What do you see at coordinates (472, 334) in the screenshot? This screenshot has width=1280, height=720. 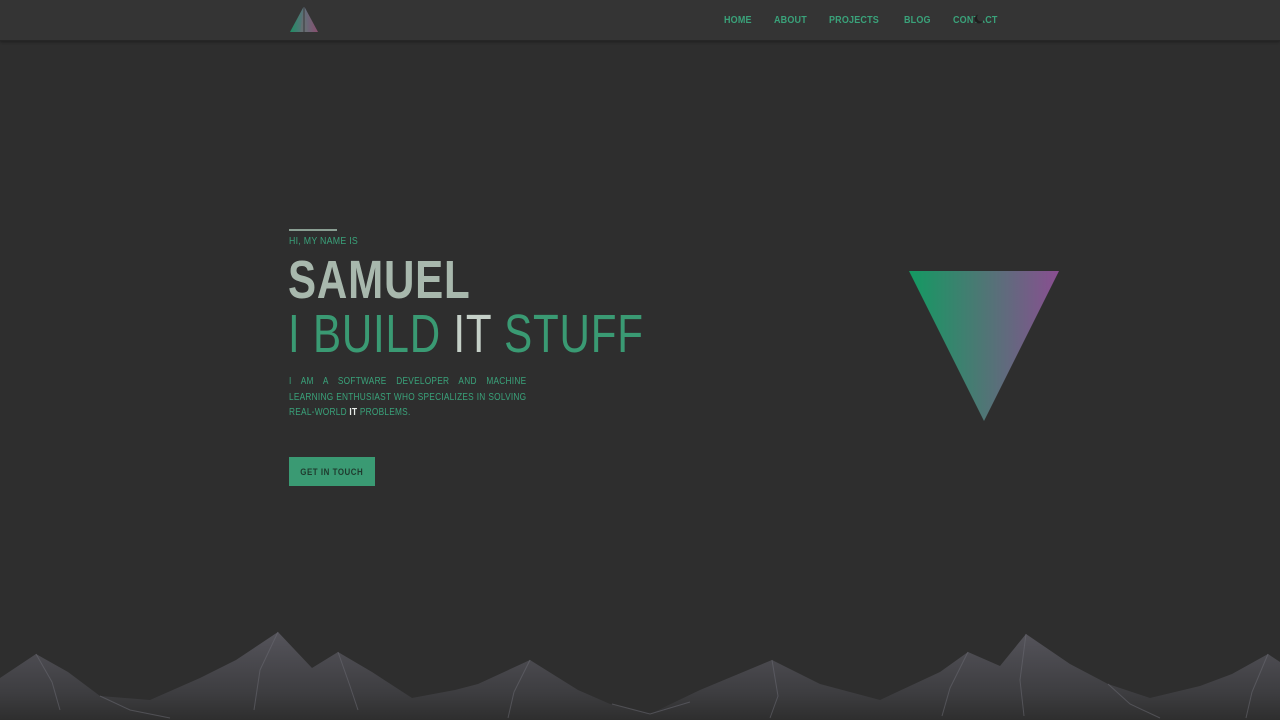 I see `tagline-highlight: IT` at bounding box center [472, 334].